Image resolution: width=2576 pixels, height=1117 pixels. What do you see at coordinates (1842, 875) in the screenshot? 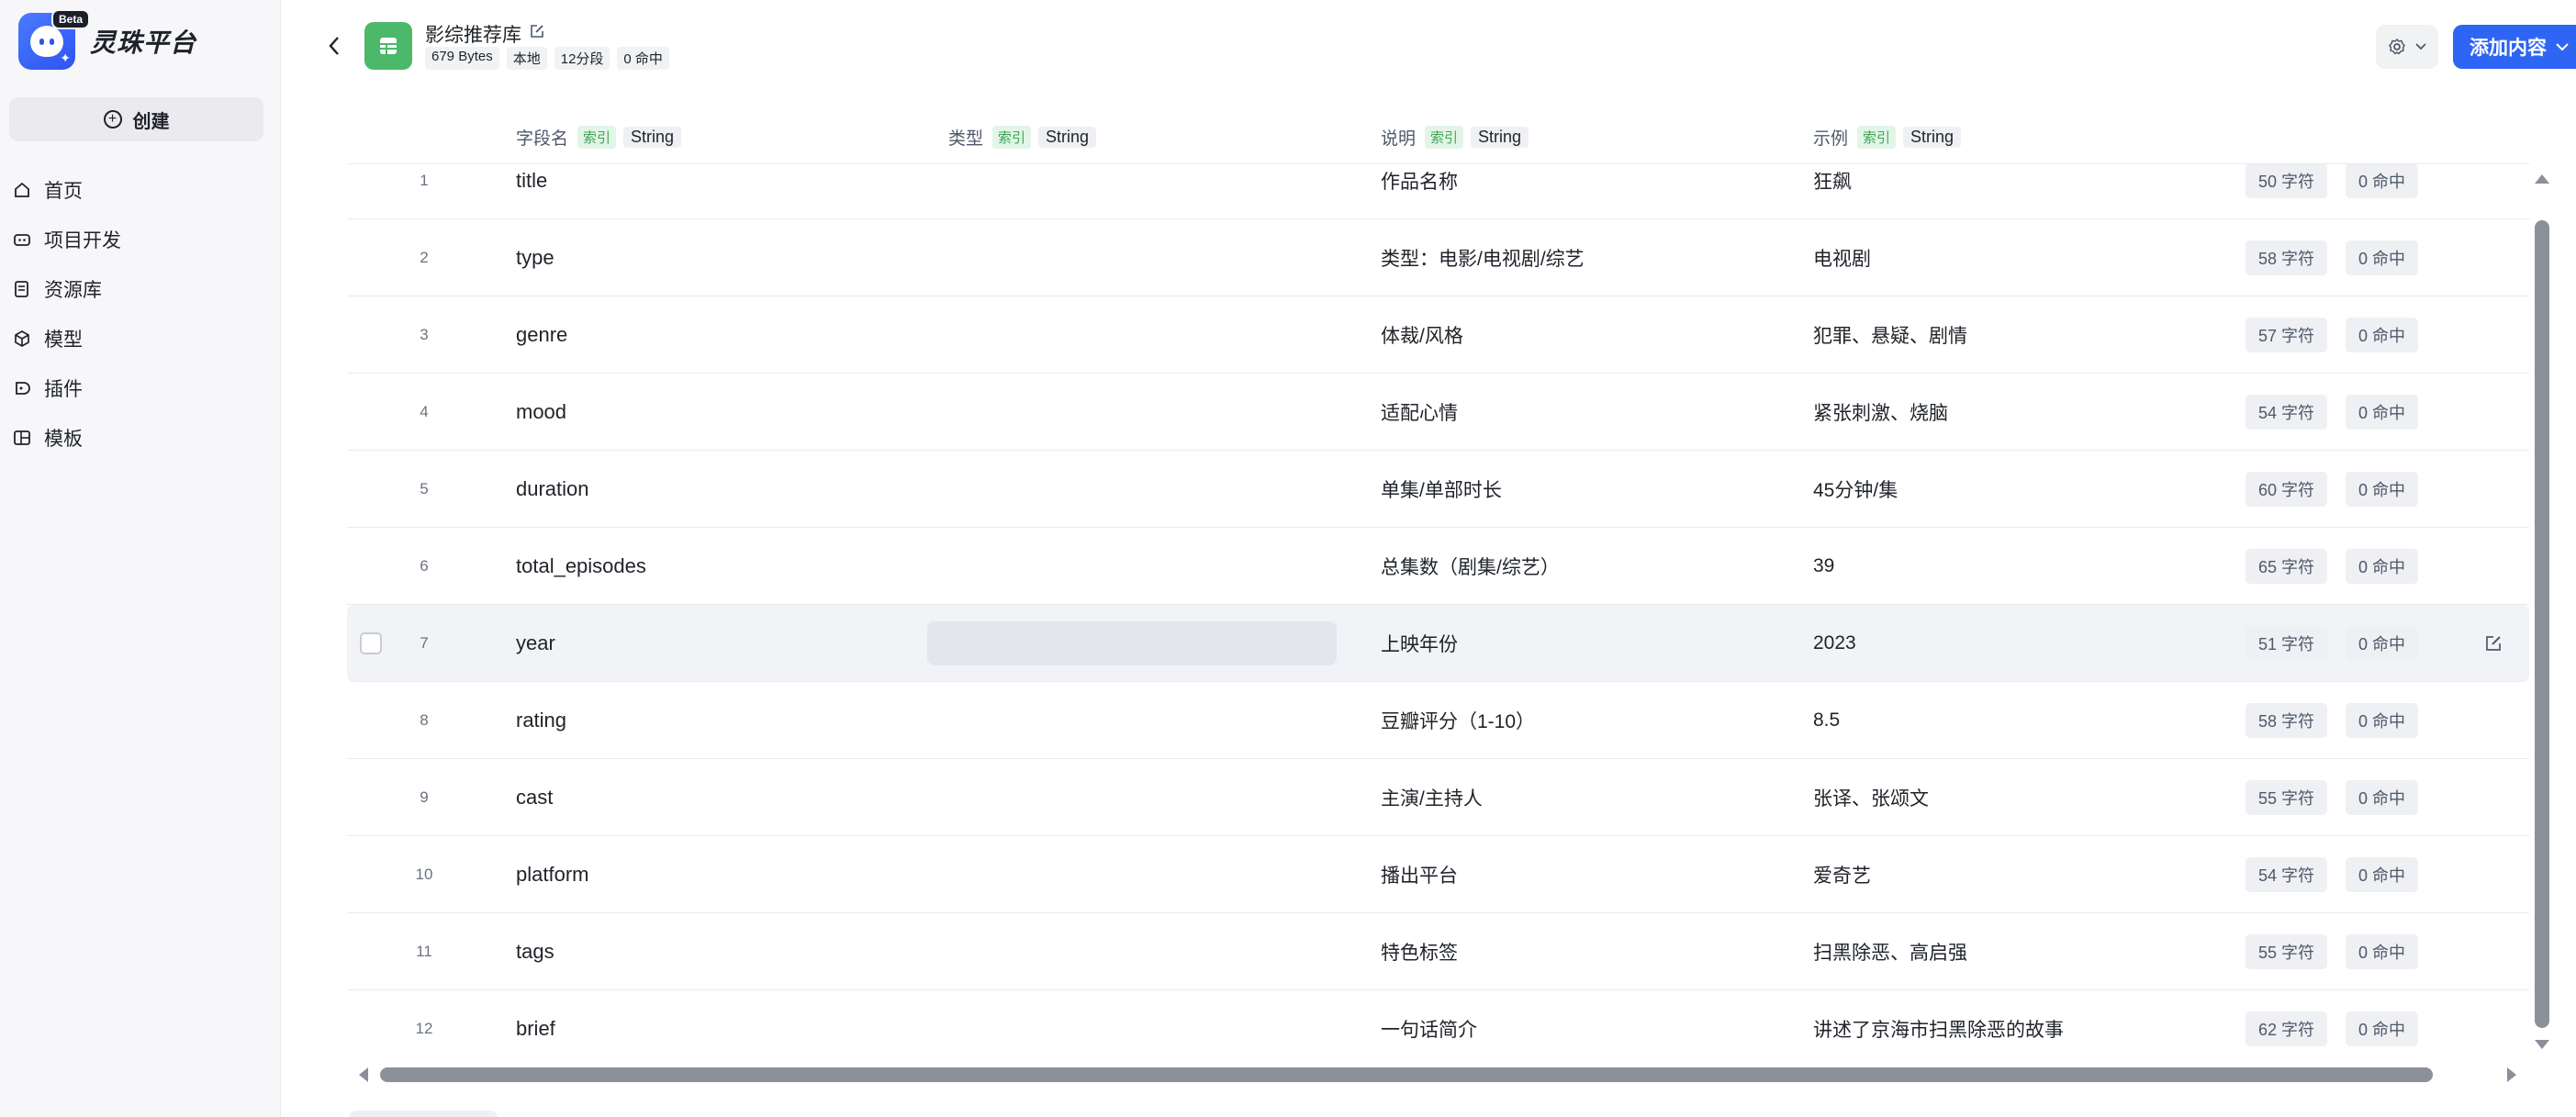
I see `field-example: 爱奇艺` at bounding box center [1842, 875].